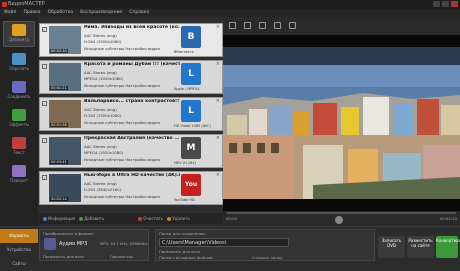 Image resolution: width=460 pixels, height=271 pixels. I want to click on burn-dvd-button: Записать DVD, so click(391, 247).